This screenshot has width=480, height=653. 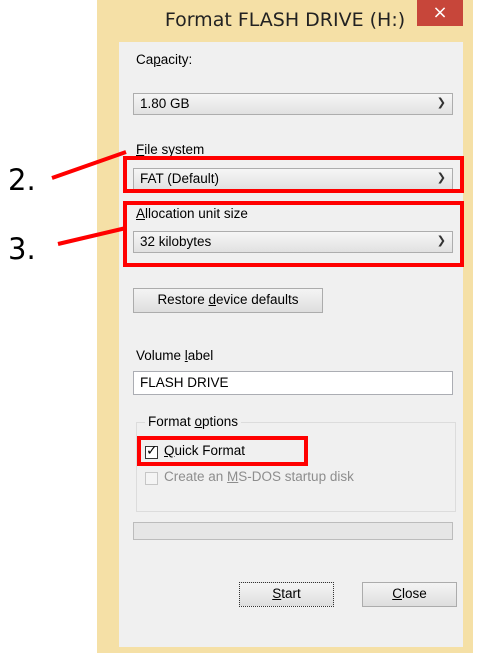 I want to click on annotation-pointers, so click(x=89, y=198).